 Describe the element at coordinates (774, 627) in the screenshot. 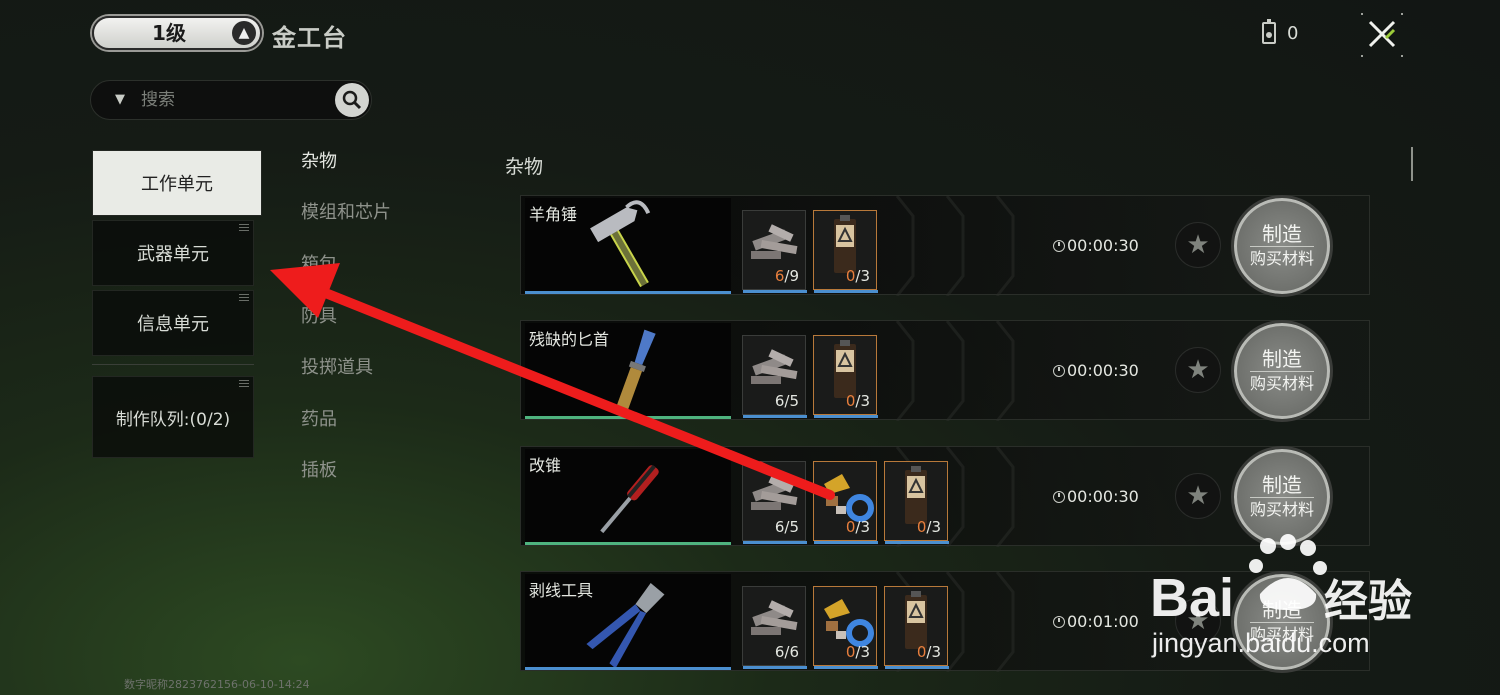

I see `material-slot: 6/6` at that location.